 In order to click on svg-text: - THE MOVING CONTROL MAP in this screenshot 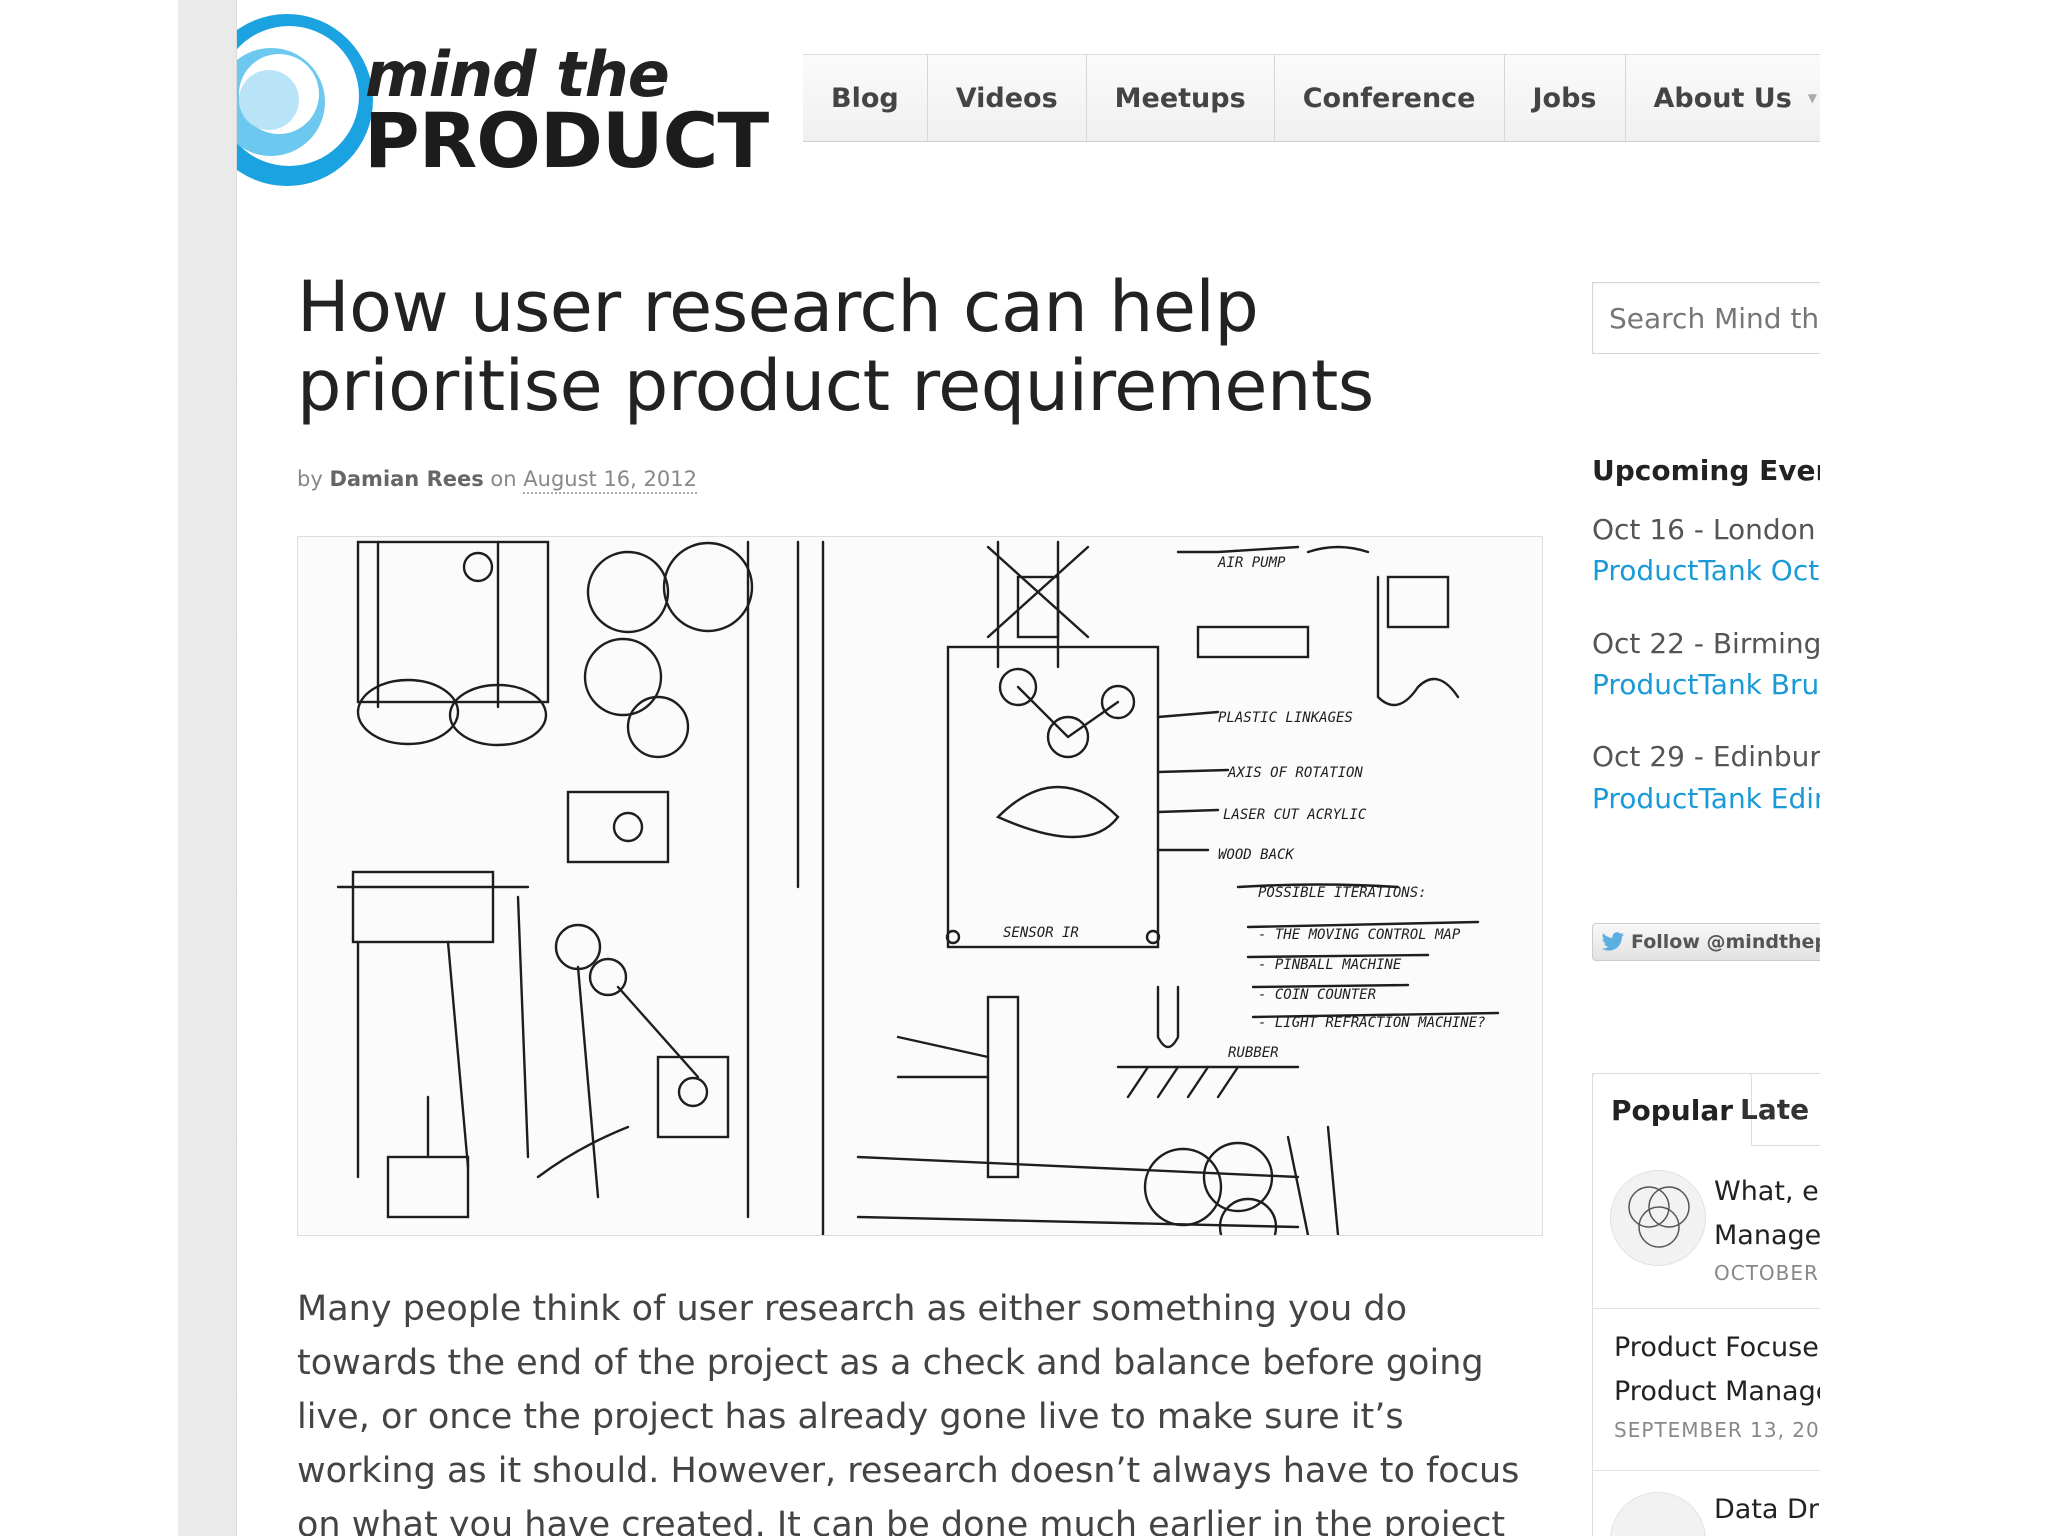, I will do `click(1359, 935)`.